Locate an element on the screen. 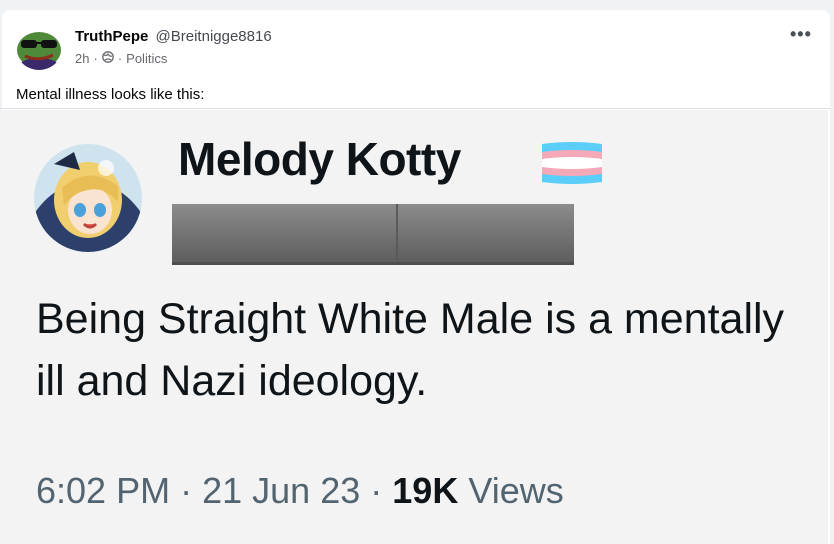 The width and height of the screenshot is (834, 544). post-time: 2h is located at coordinates (82, 58).